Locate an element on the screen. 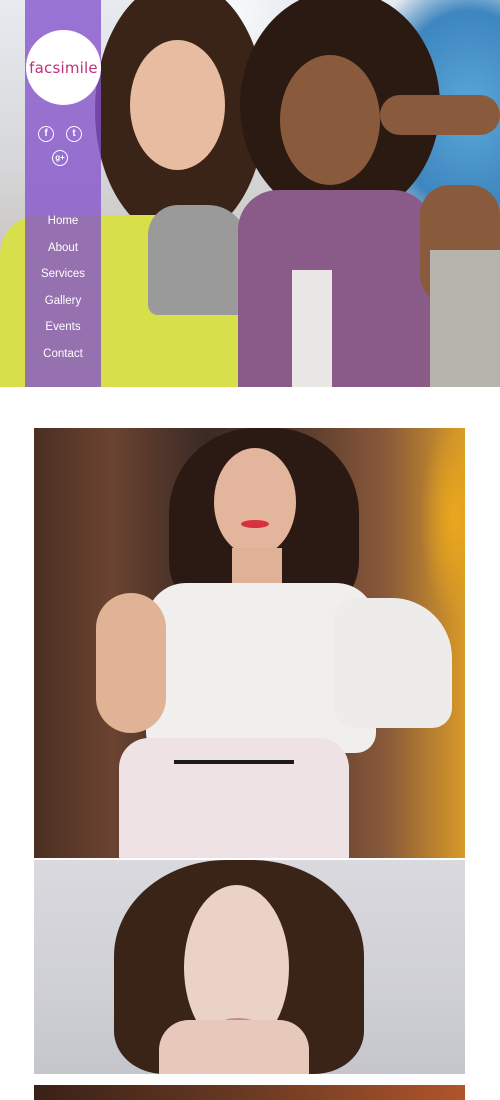 This screenshot has width=500, height=1100. nav-item-about: About is located at coordinates (63, 248).